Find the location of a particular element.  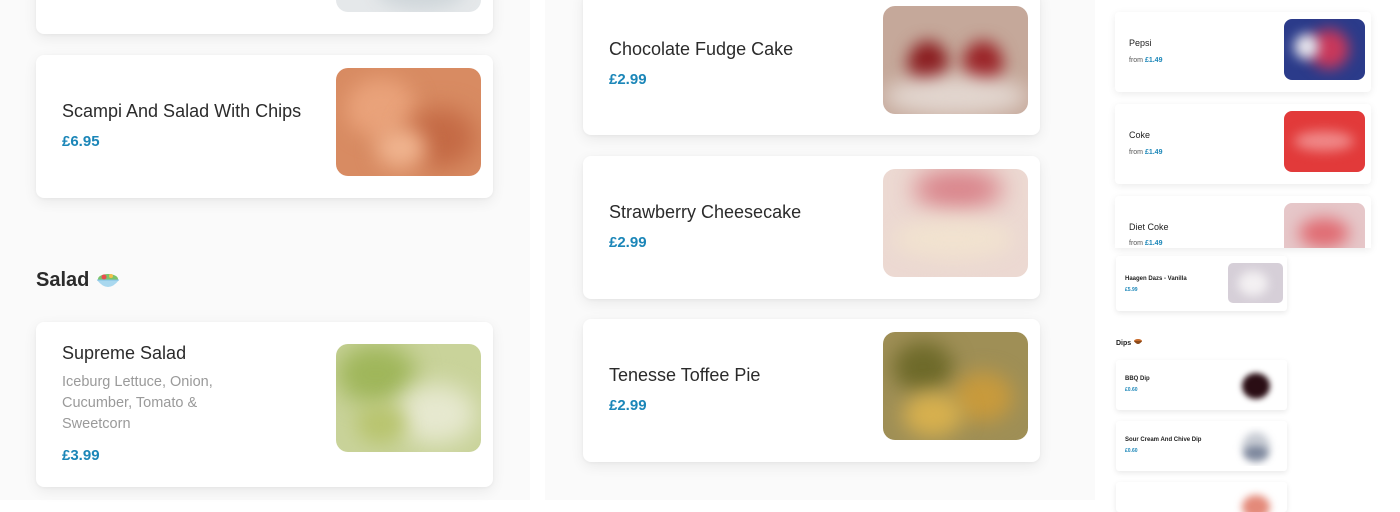

menu-item-card is located at coordinates (264, 17).